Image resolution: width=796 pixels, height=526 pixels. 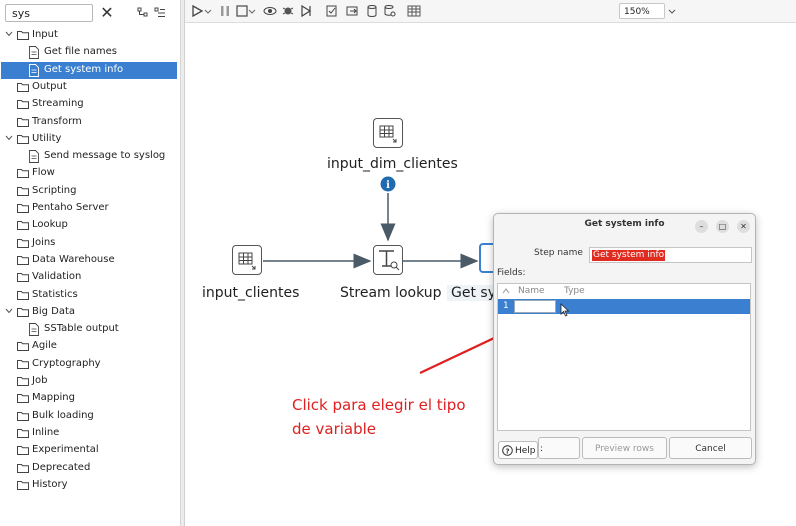 I want to click on sql-icon, so click(x=372, y=11).